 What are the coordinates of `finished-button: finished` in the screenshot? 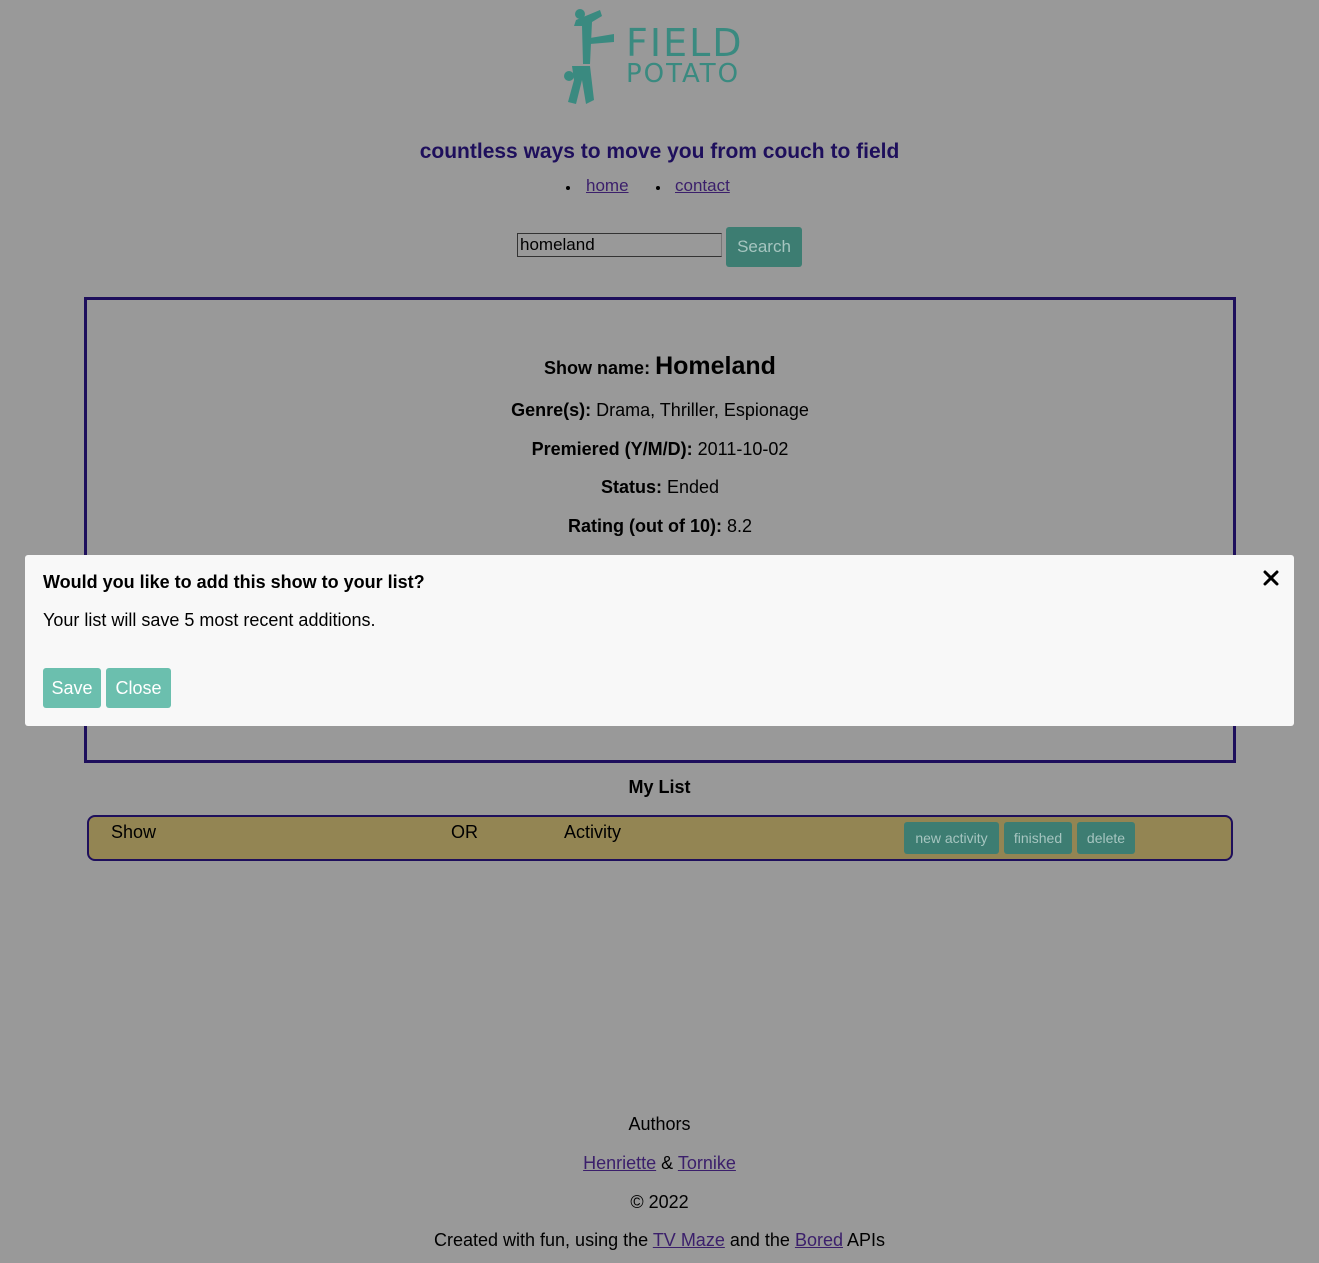 It's located at (1038, 838).